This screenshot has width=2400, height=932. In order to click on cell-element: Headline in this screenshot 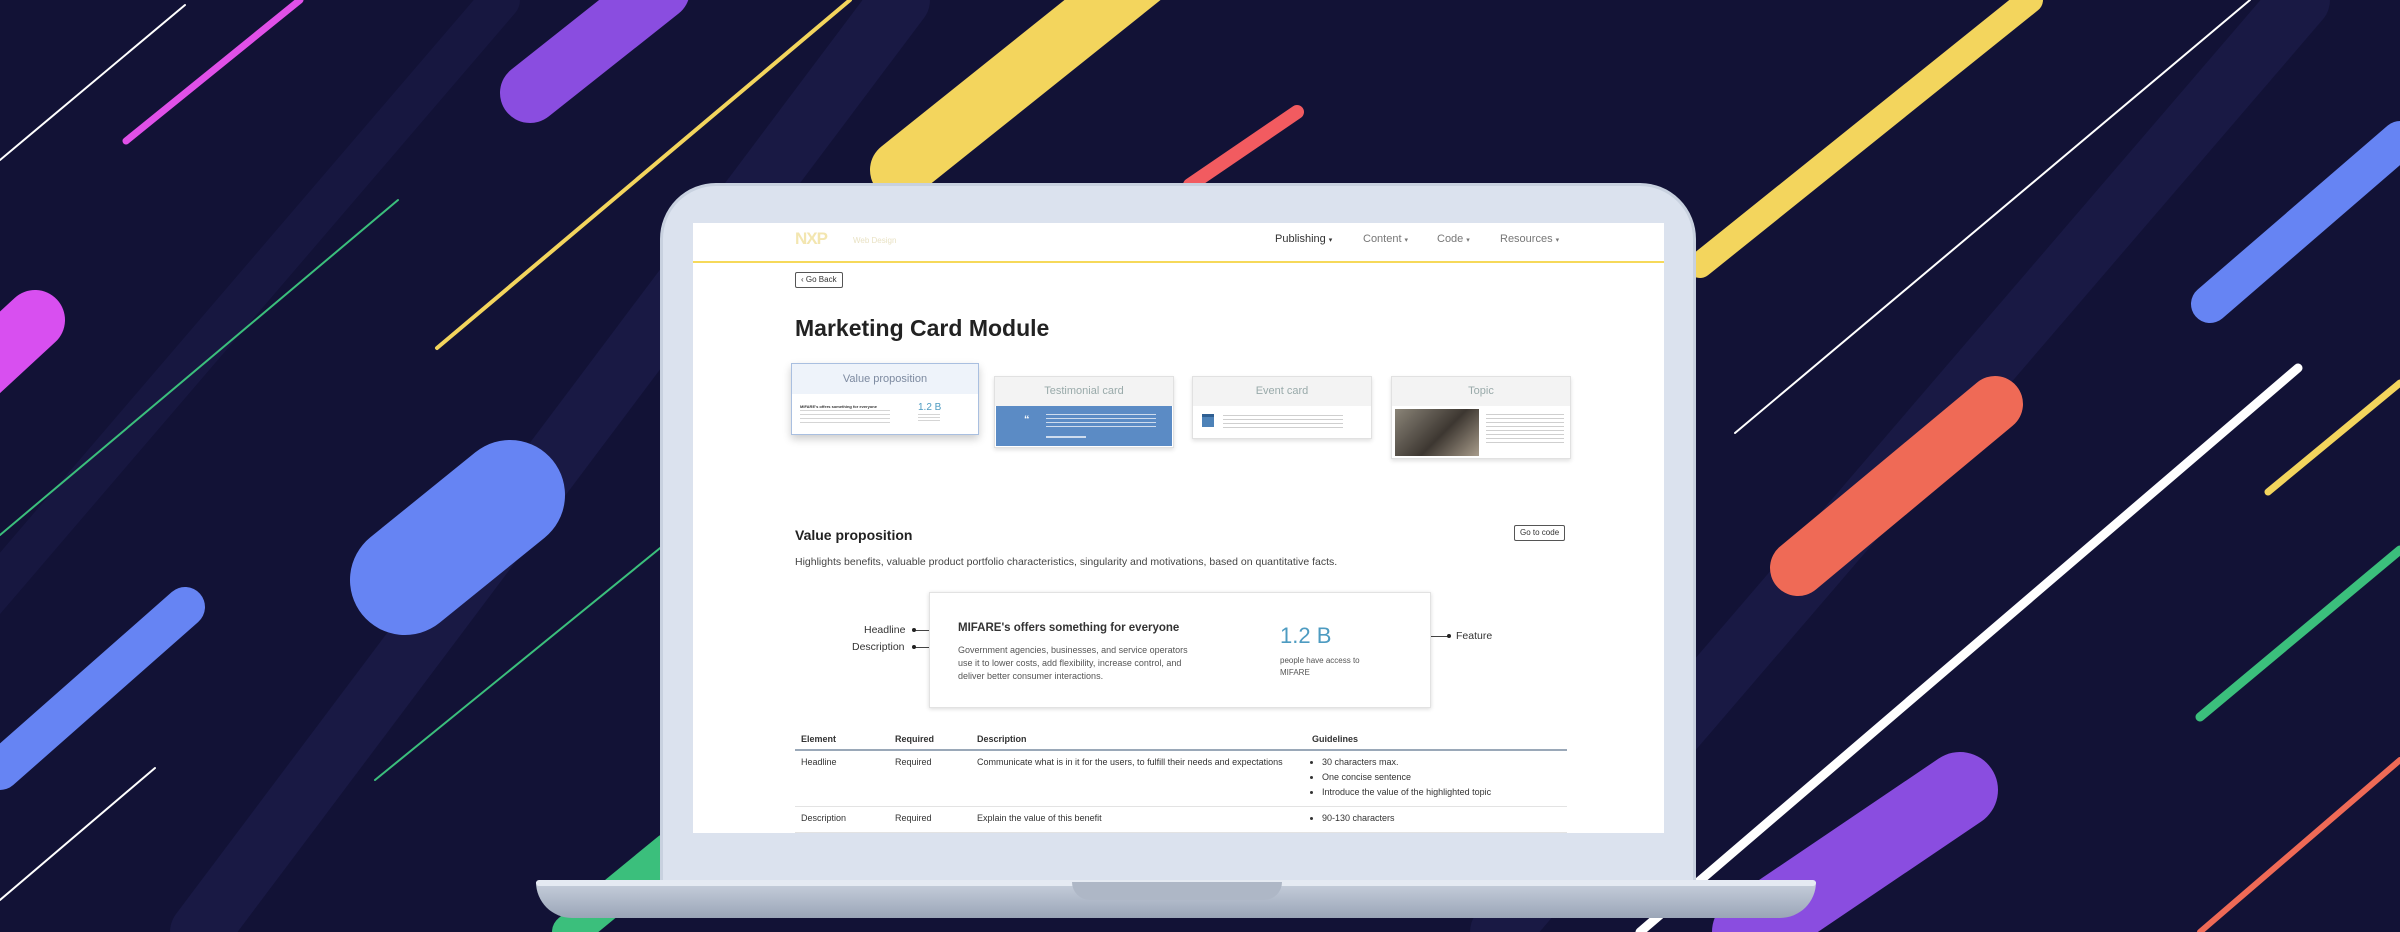, I will do `click(842, 778)`.